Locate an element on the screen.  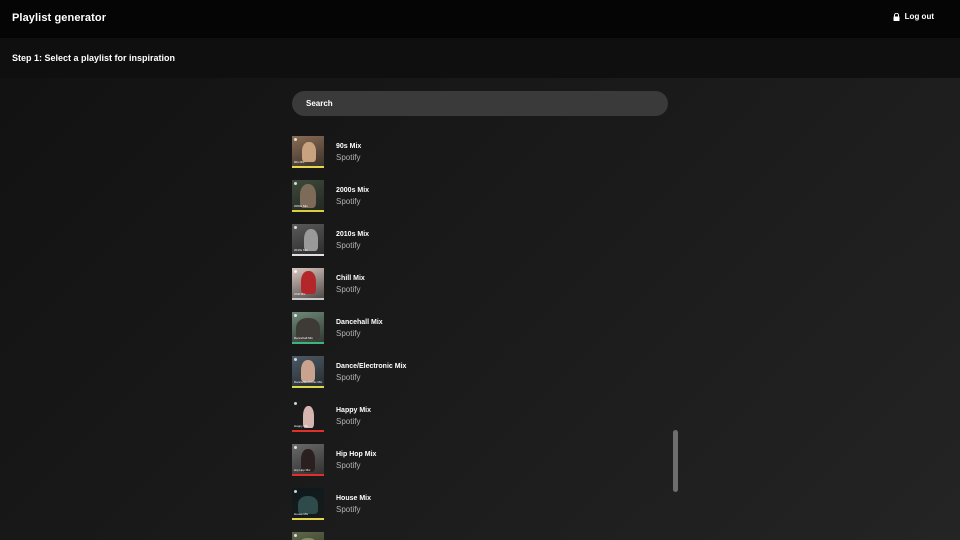
cover-caption: Hip Hop Mix is located at coordinates (302, 470).